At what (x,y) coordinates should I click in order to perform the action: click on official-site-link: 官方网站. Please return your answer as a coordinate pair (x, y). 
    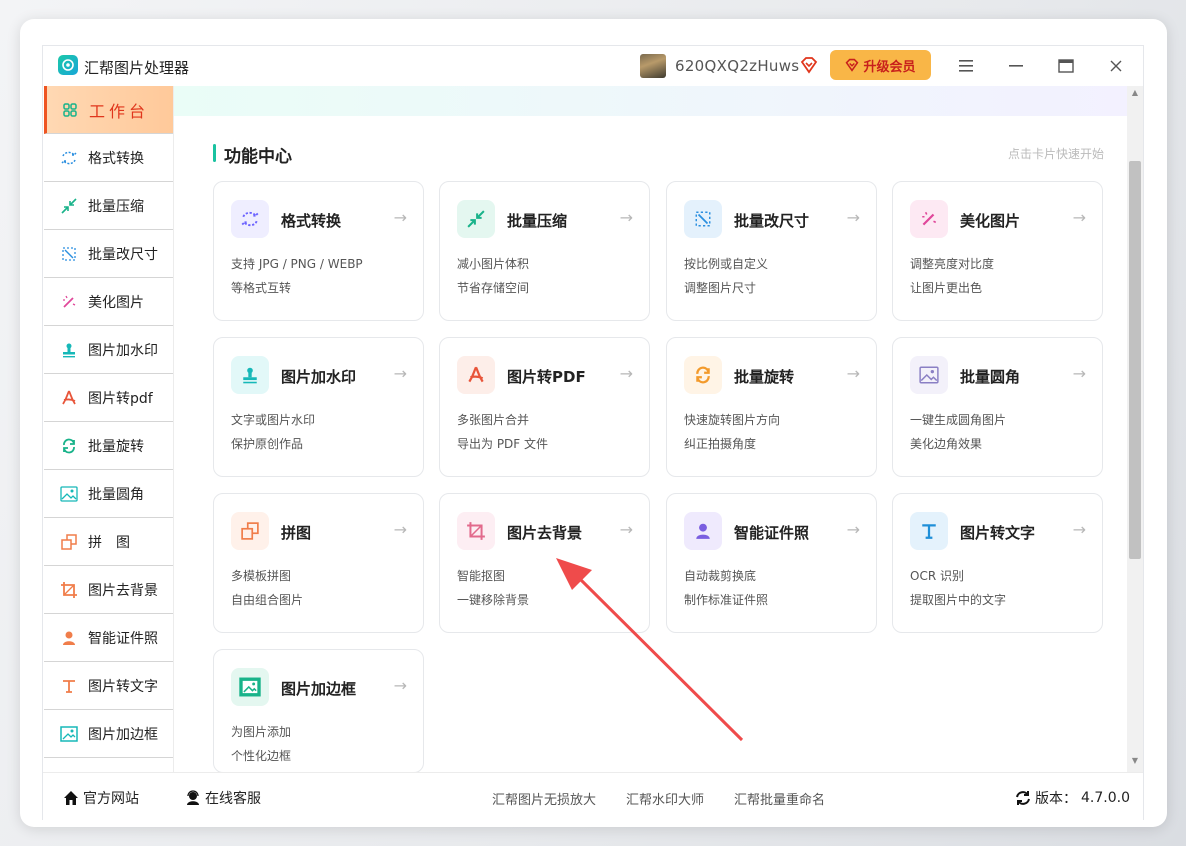
    Looking at the image, I should click on (101, 798).